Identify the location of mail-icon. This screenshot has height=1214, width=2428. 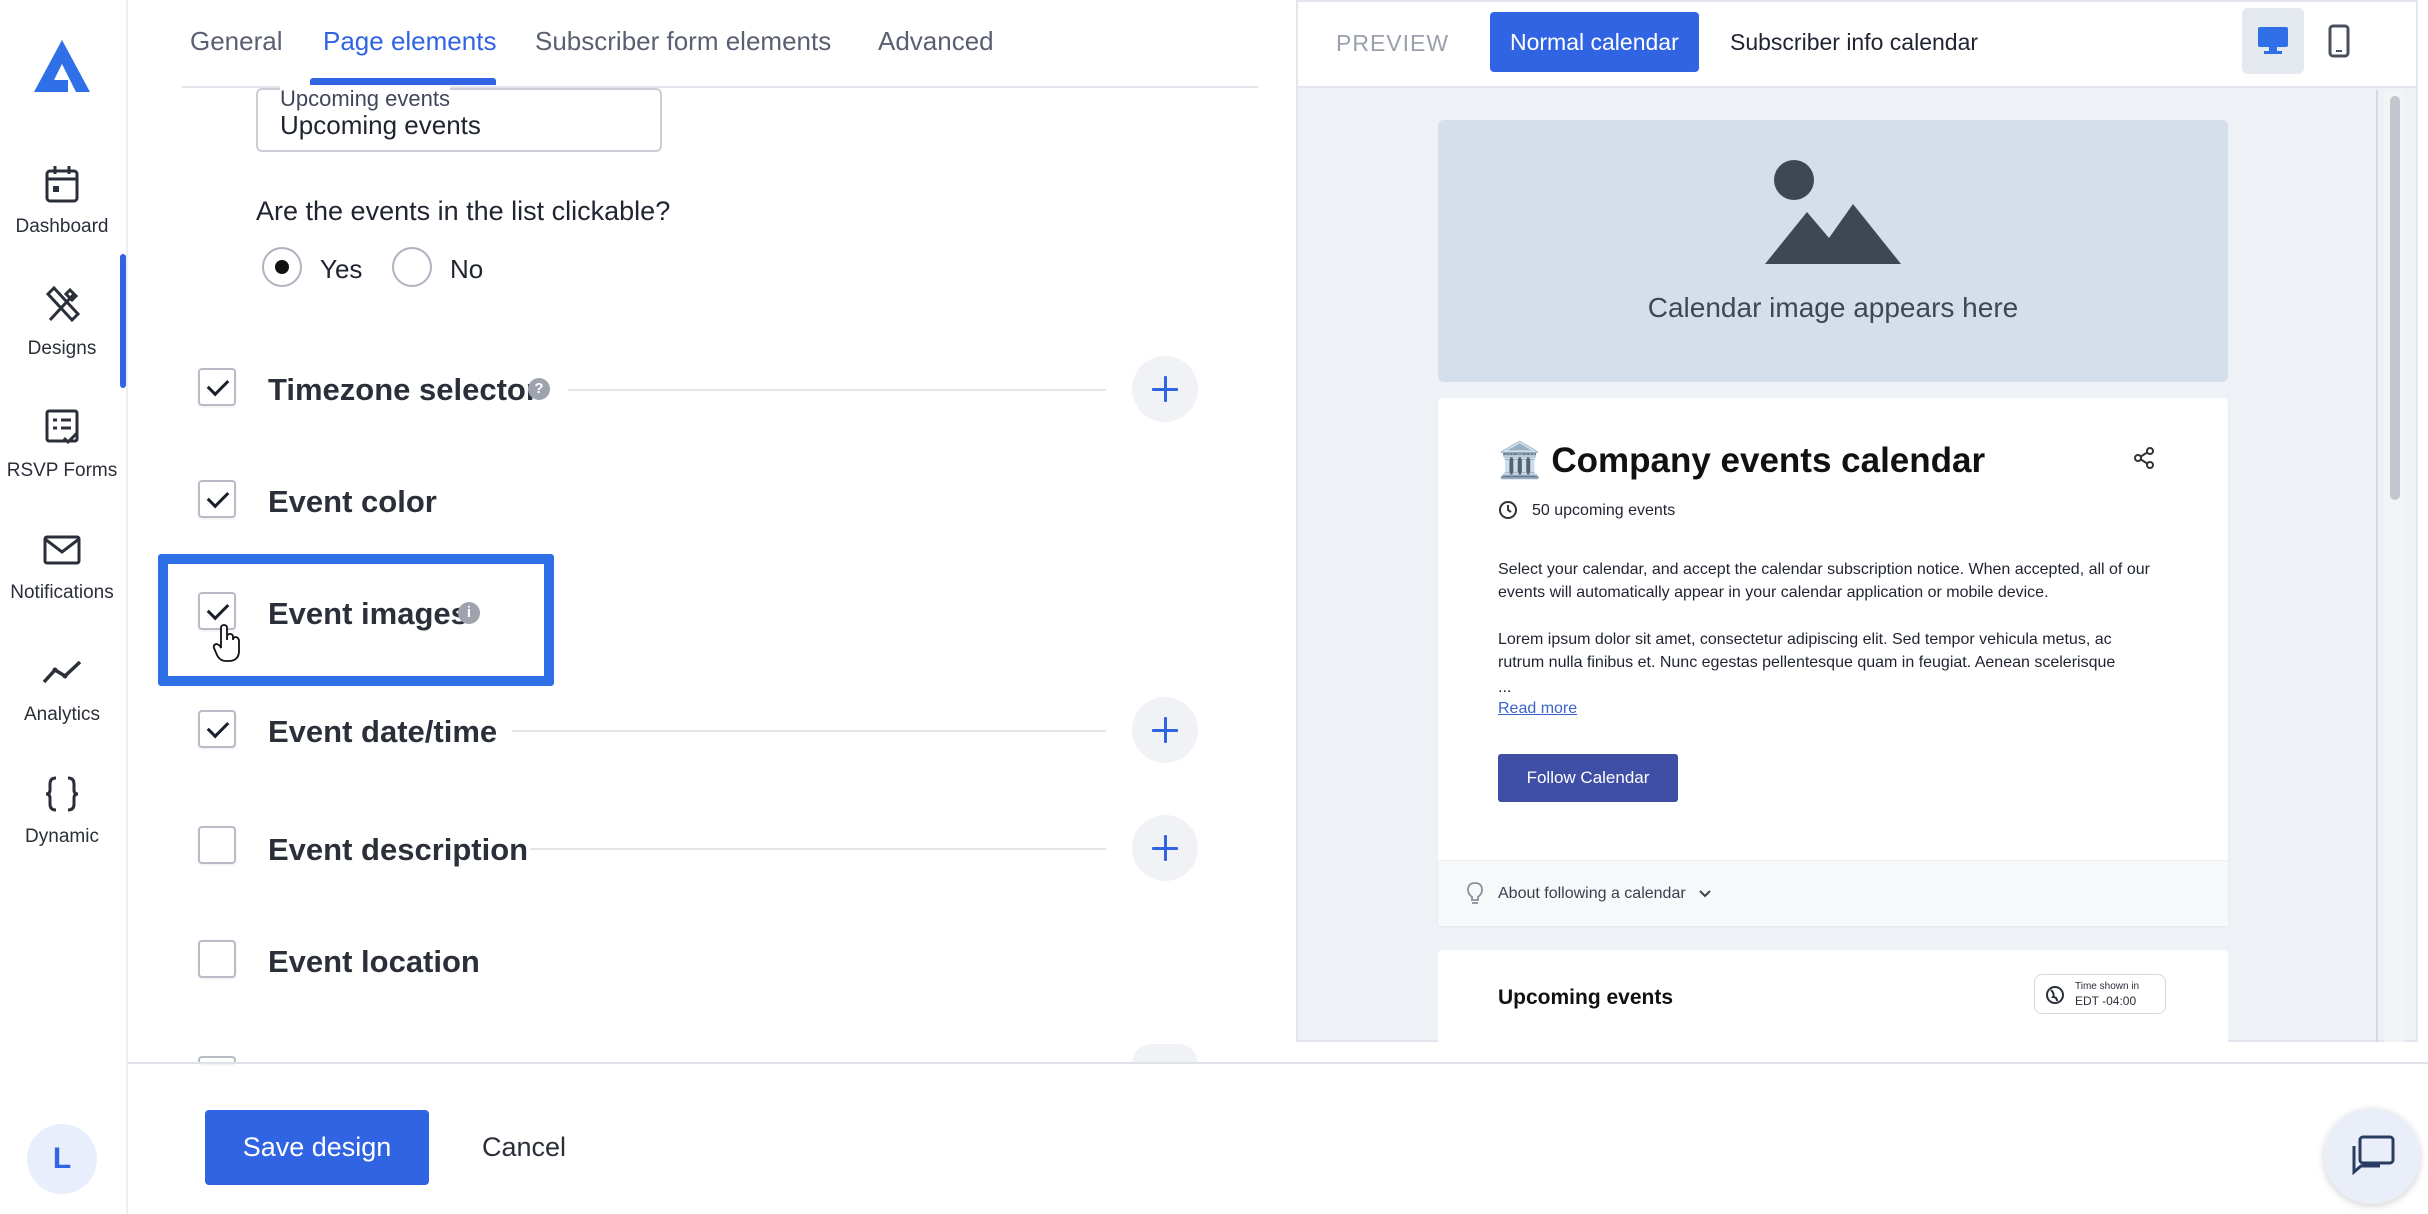
(62, 550).